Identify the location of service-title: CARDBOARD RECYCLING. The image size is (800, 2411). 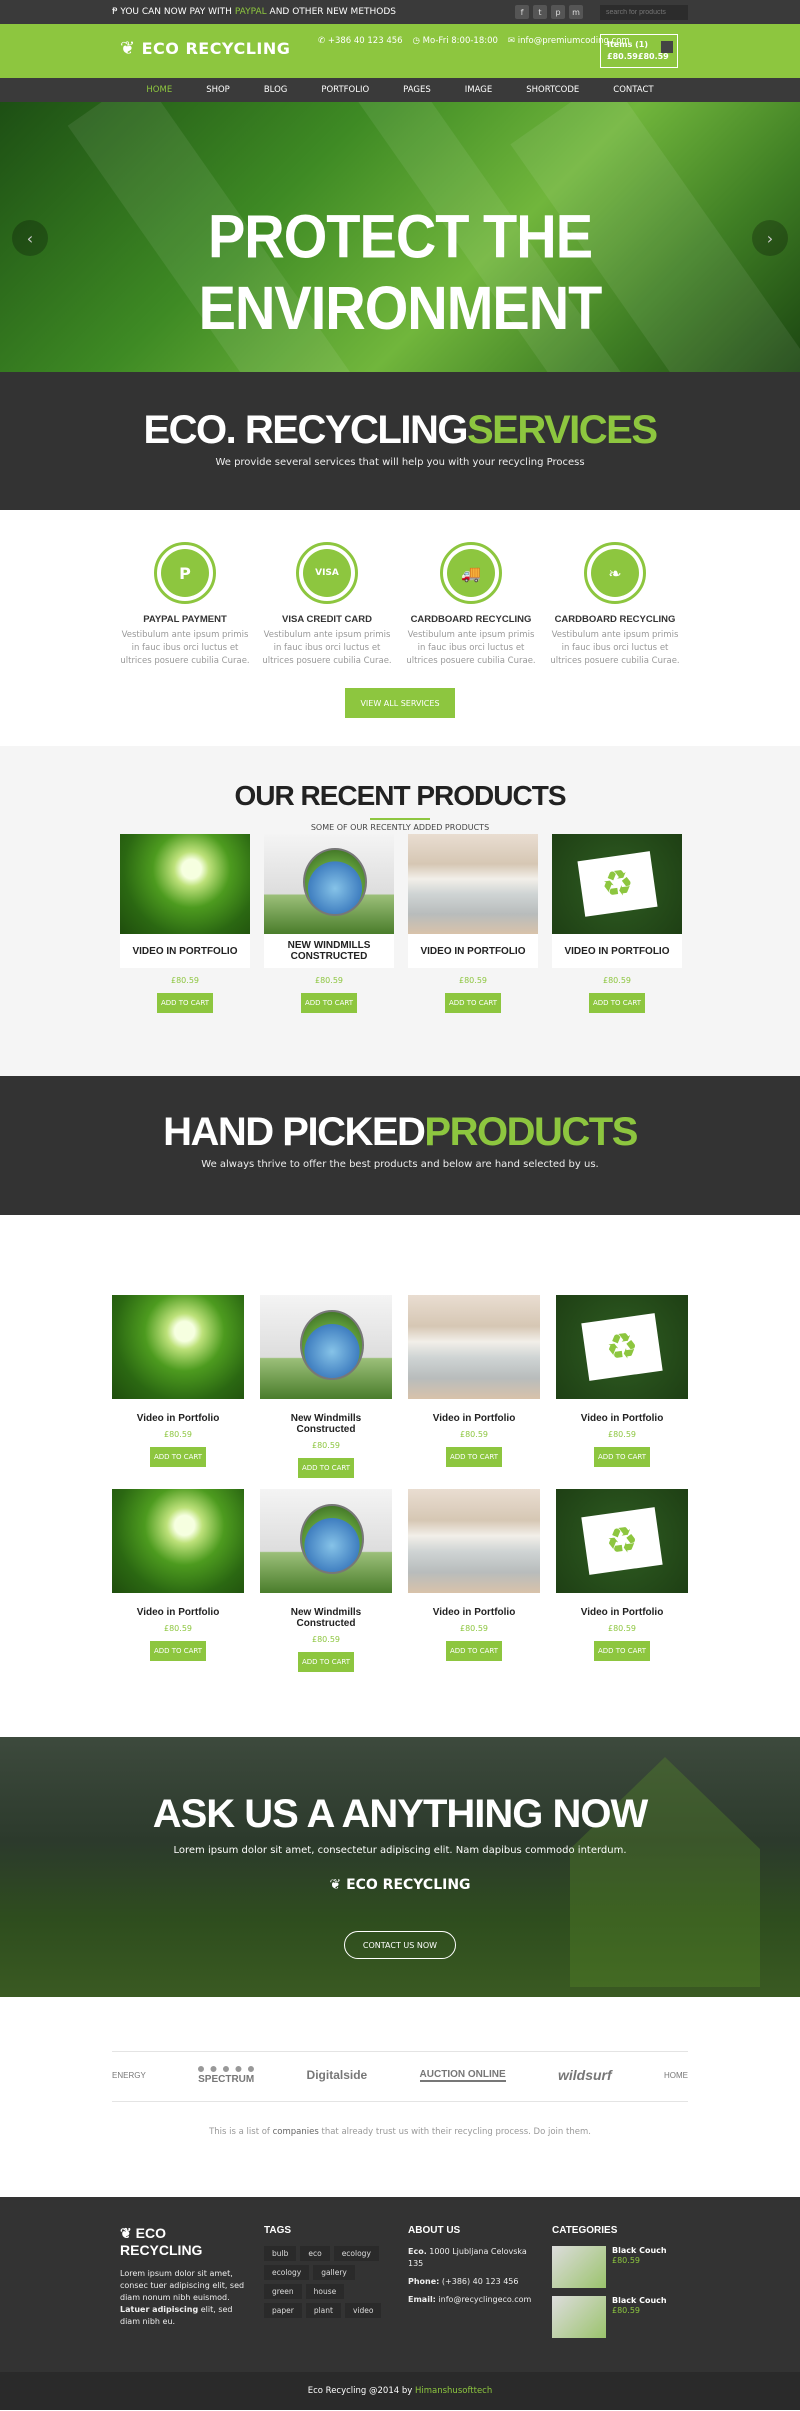
(615, 619).